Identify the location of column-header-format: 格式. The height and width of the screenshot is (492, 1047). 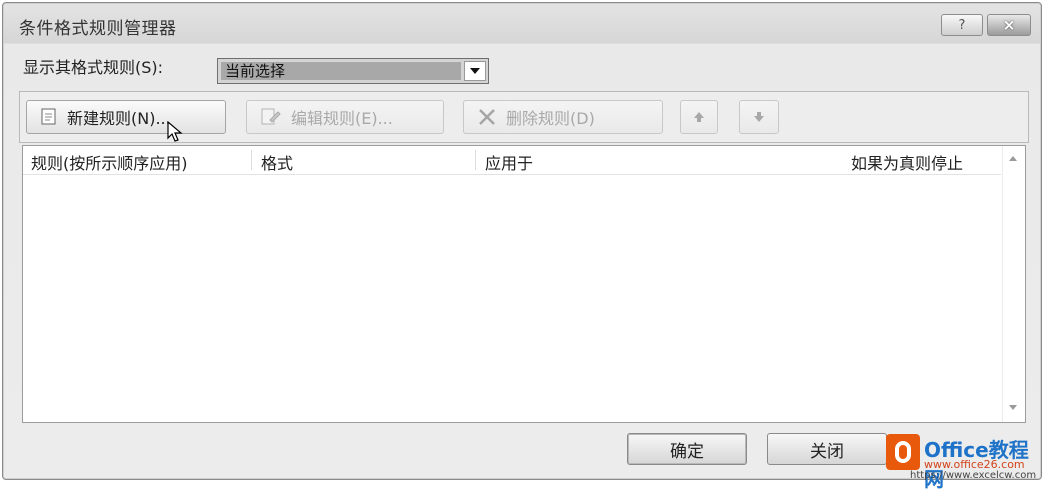
(277, 162).